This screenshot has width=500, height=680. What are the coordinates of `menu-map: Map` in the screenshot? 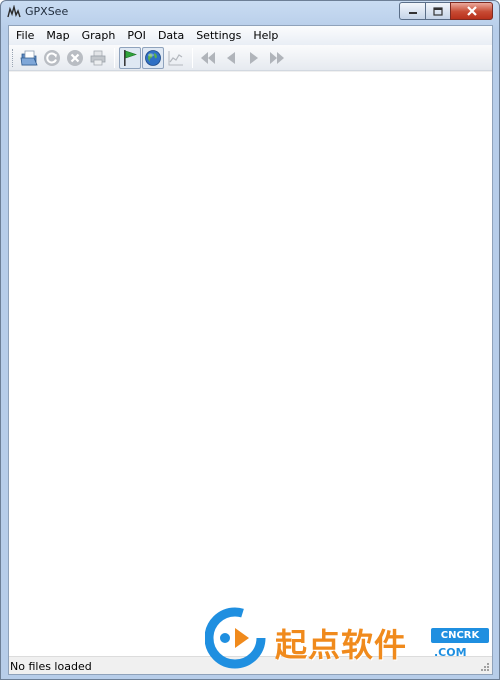 It's located at (57, 35).